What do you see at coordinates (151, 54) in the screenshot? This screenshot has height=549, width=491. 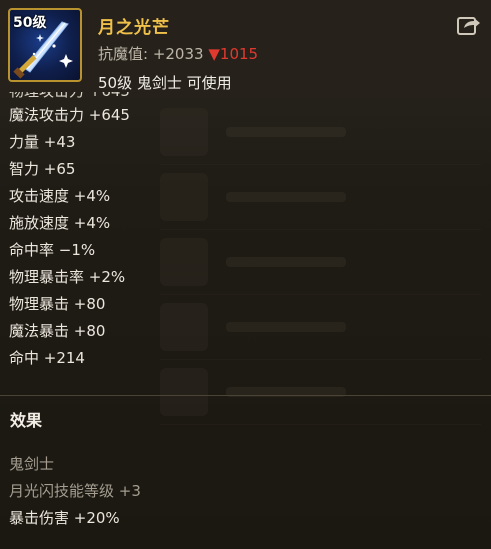 I see `resist-label: 抗魔值: +2033` at bounding box center [151, 54].